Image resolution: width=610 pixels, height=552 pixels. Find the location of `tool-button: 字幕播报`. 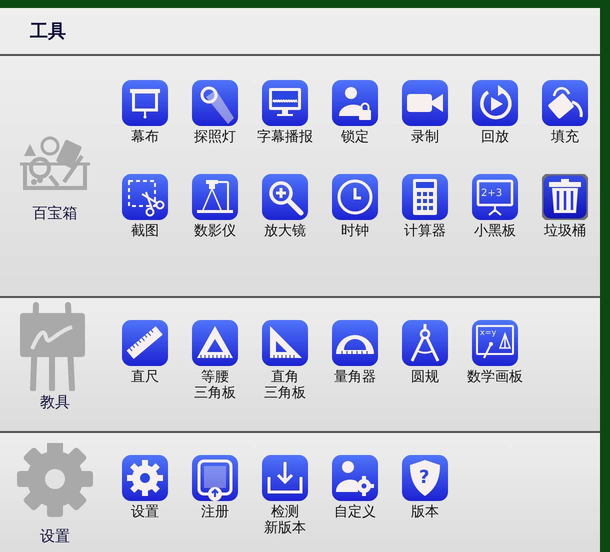

tool-button: 字幕播报 is located at coordinates (285, 120).